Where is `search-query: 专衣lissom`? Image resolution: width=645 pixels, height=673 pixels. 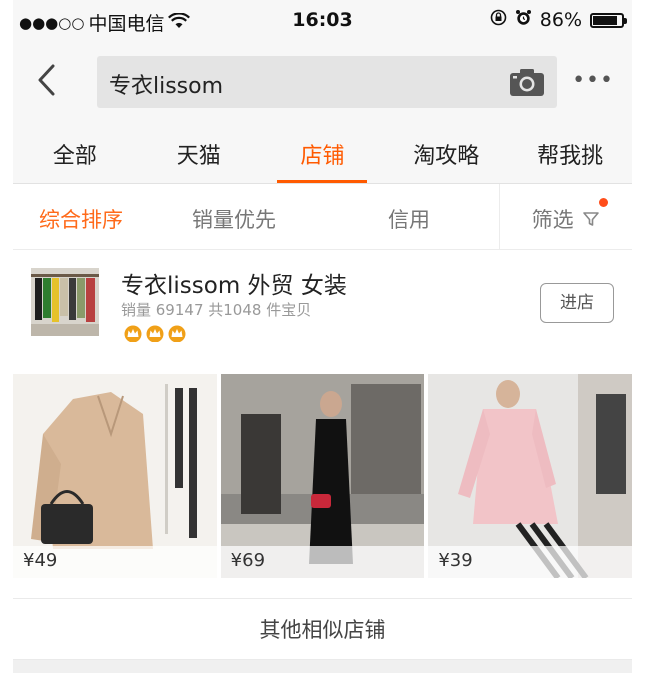
search-query: 专衣lissom is located at coordinates (166, 86).